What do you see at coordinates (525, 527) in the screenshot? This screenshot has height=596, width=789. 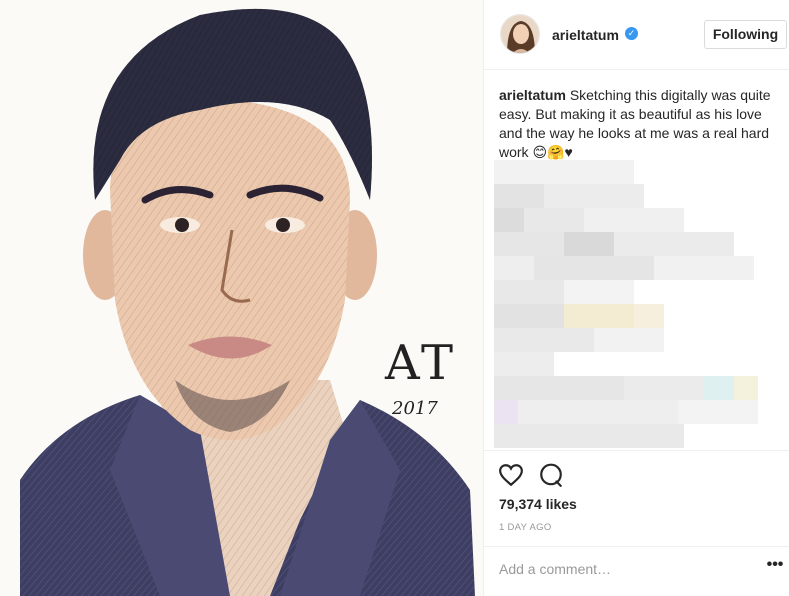 I see `post-timestamp: 1 DAY AGO` at bounding box center [525, 527].